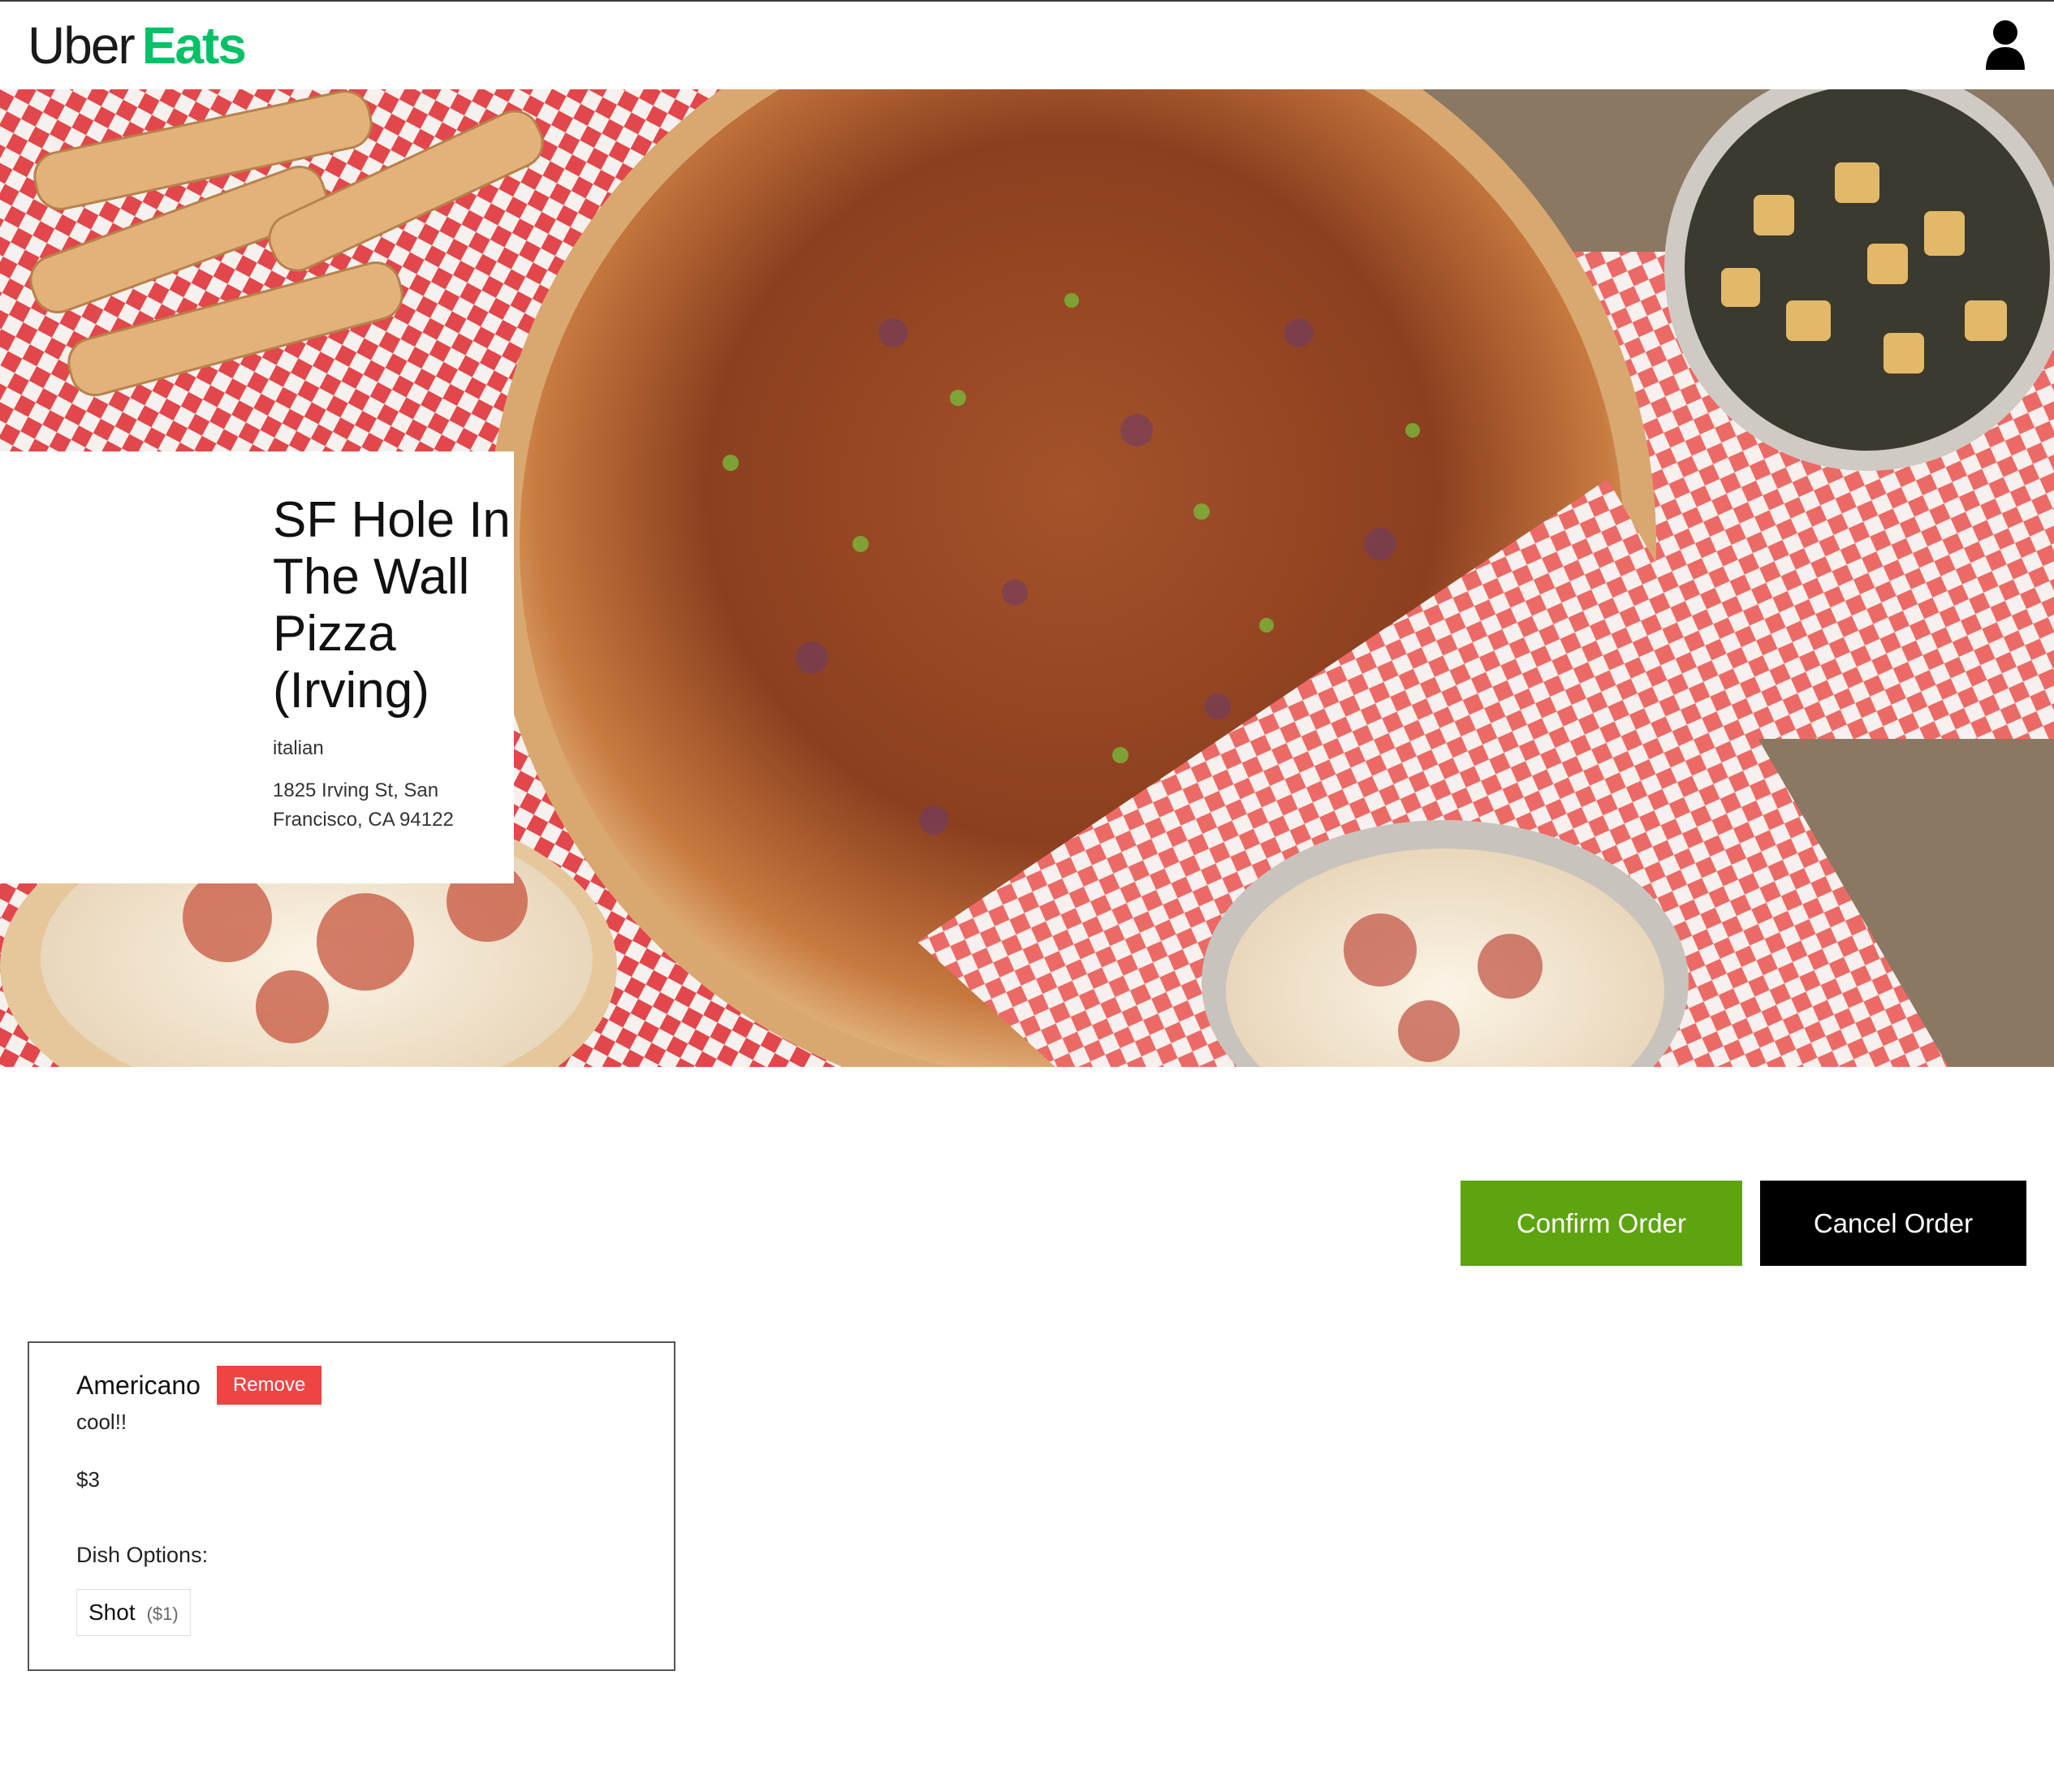  What do you see at coordinates (142, 1555) in the screenshot?
I see `dish-options-label: Dish Options:` at bounding box center [142, 1555].